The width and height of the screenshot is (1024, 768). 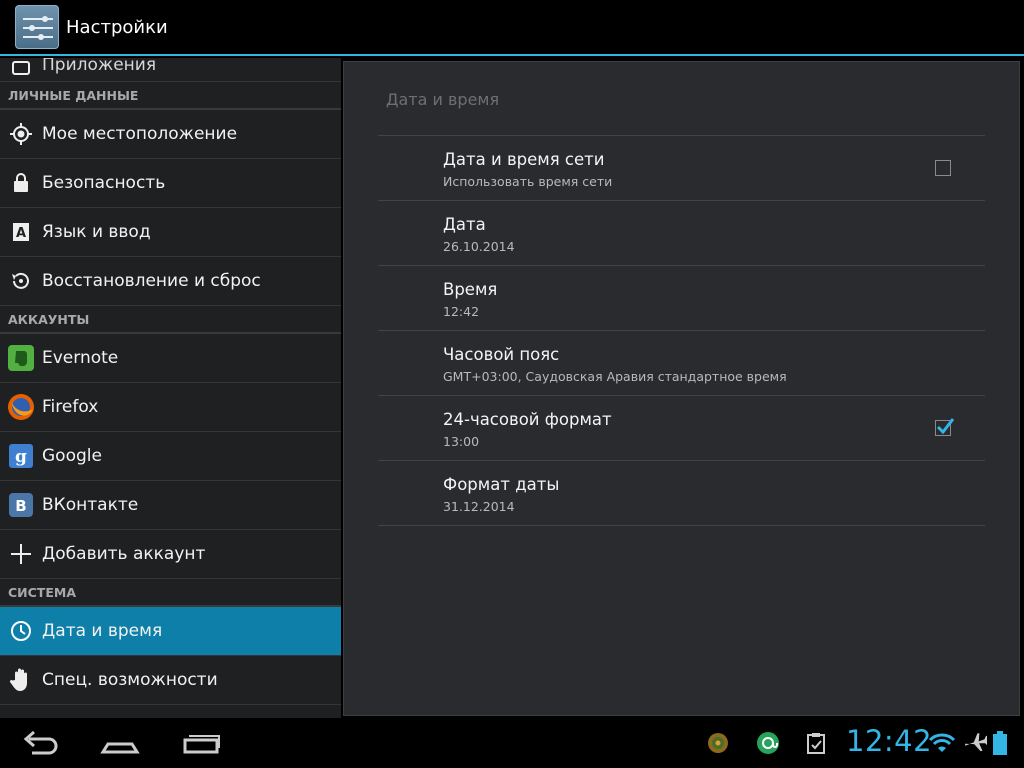 I want to click on sidebar-item-label: Безопасность, so click(x=104, y=183).